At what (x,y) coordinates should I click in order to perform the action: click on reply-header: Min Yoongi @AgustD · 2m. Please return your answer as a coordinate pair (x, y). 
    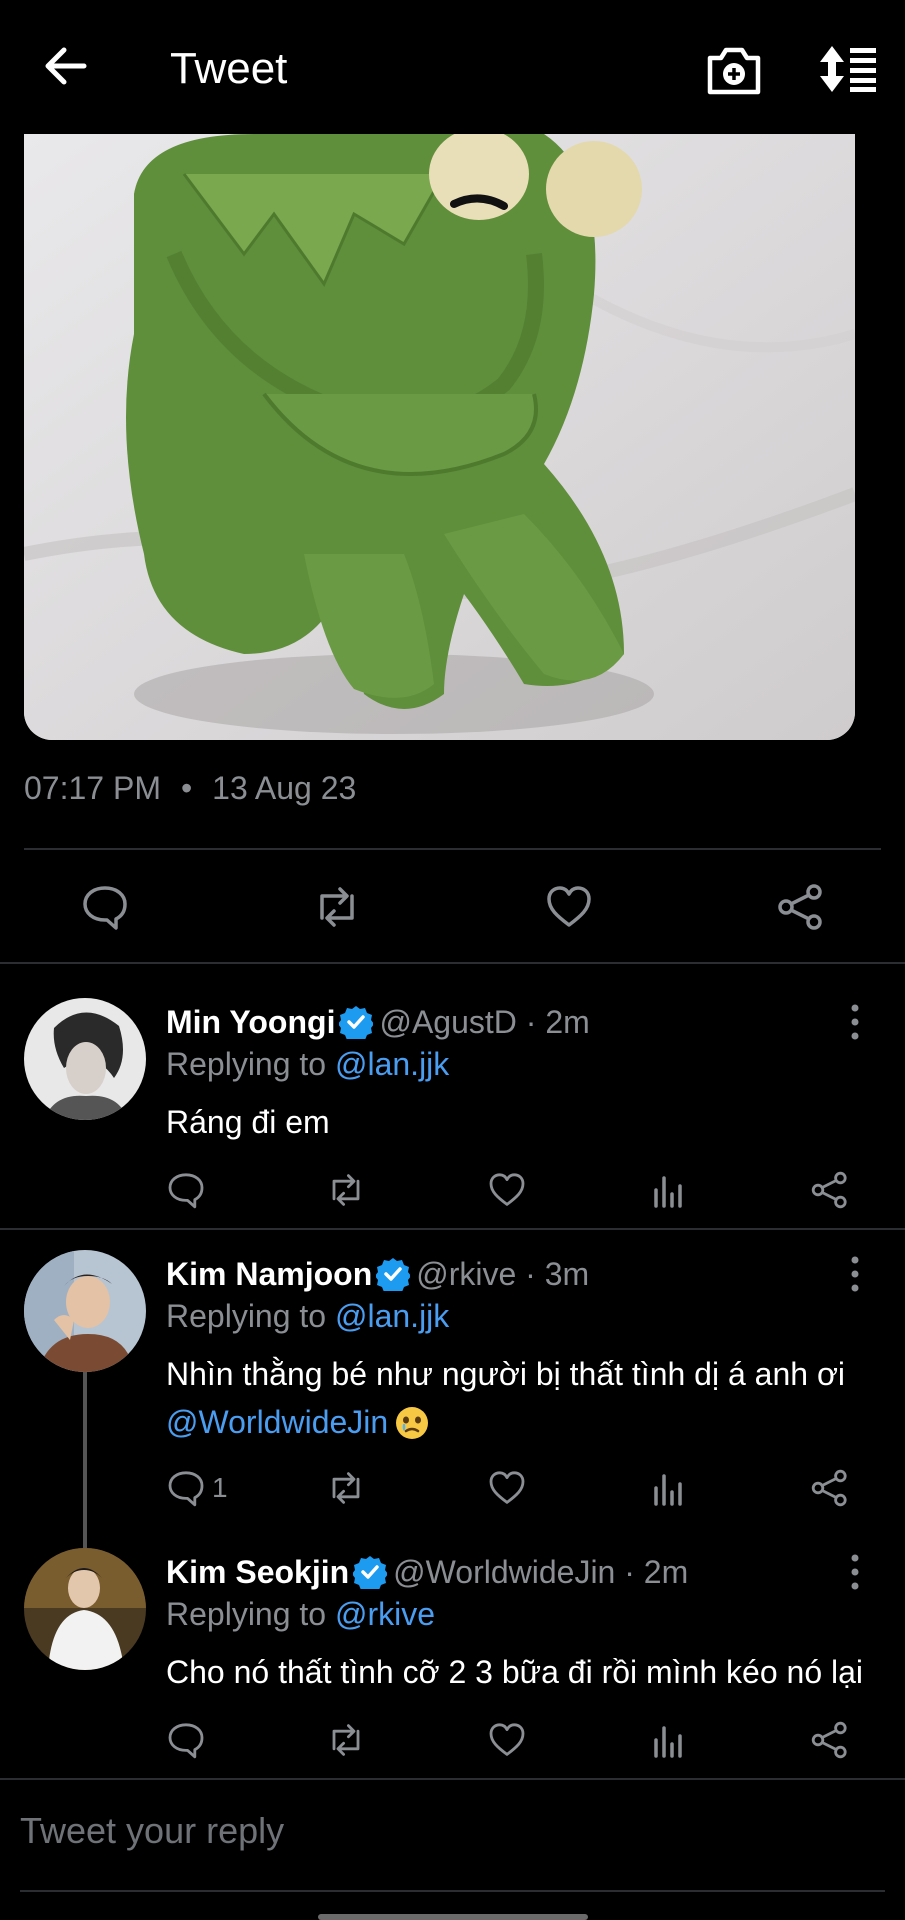
    Looking at the image, I should click on (378, 1023).